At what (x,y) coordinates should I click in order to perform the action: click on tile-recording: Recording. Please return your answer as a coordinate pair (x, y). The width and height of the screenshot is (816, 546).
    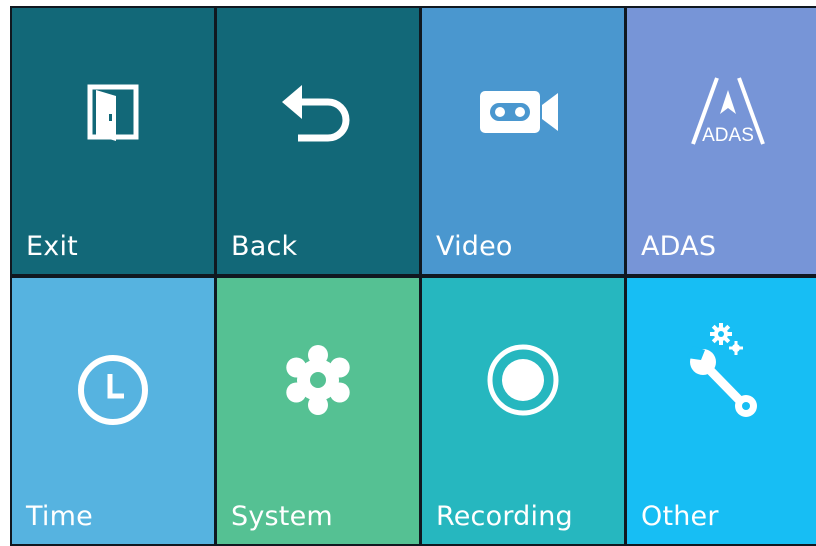
    Looking at the image, I should click on (523, 411).